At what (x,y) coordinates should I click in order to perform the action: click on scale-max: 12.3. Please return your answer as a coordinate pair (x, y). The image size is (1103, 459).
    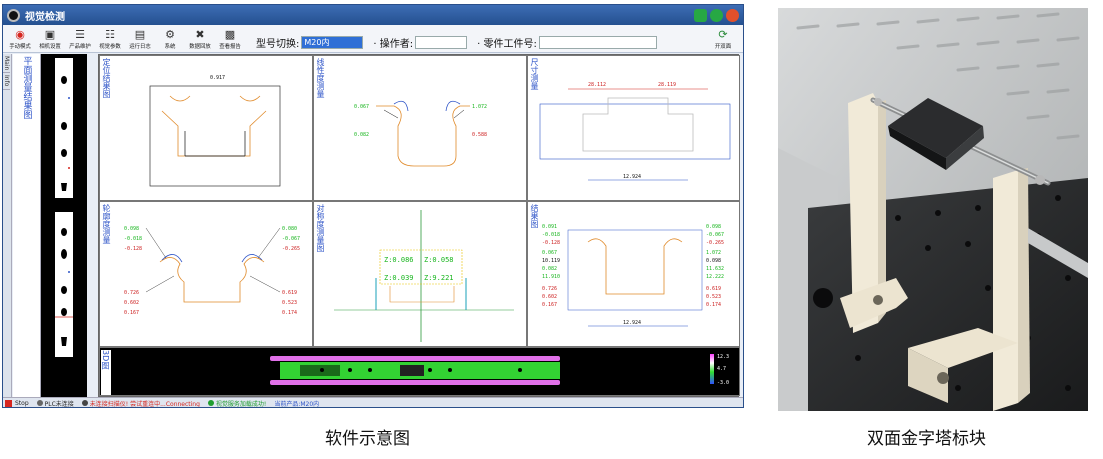
    Looking at the image, I should click on (723, 357).